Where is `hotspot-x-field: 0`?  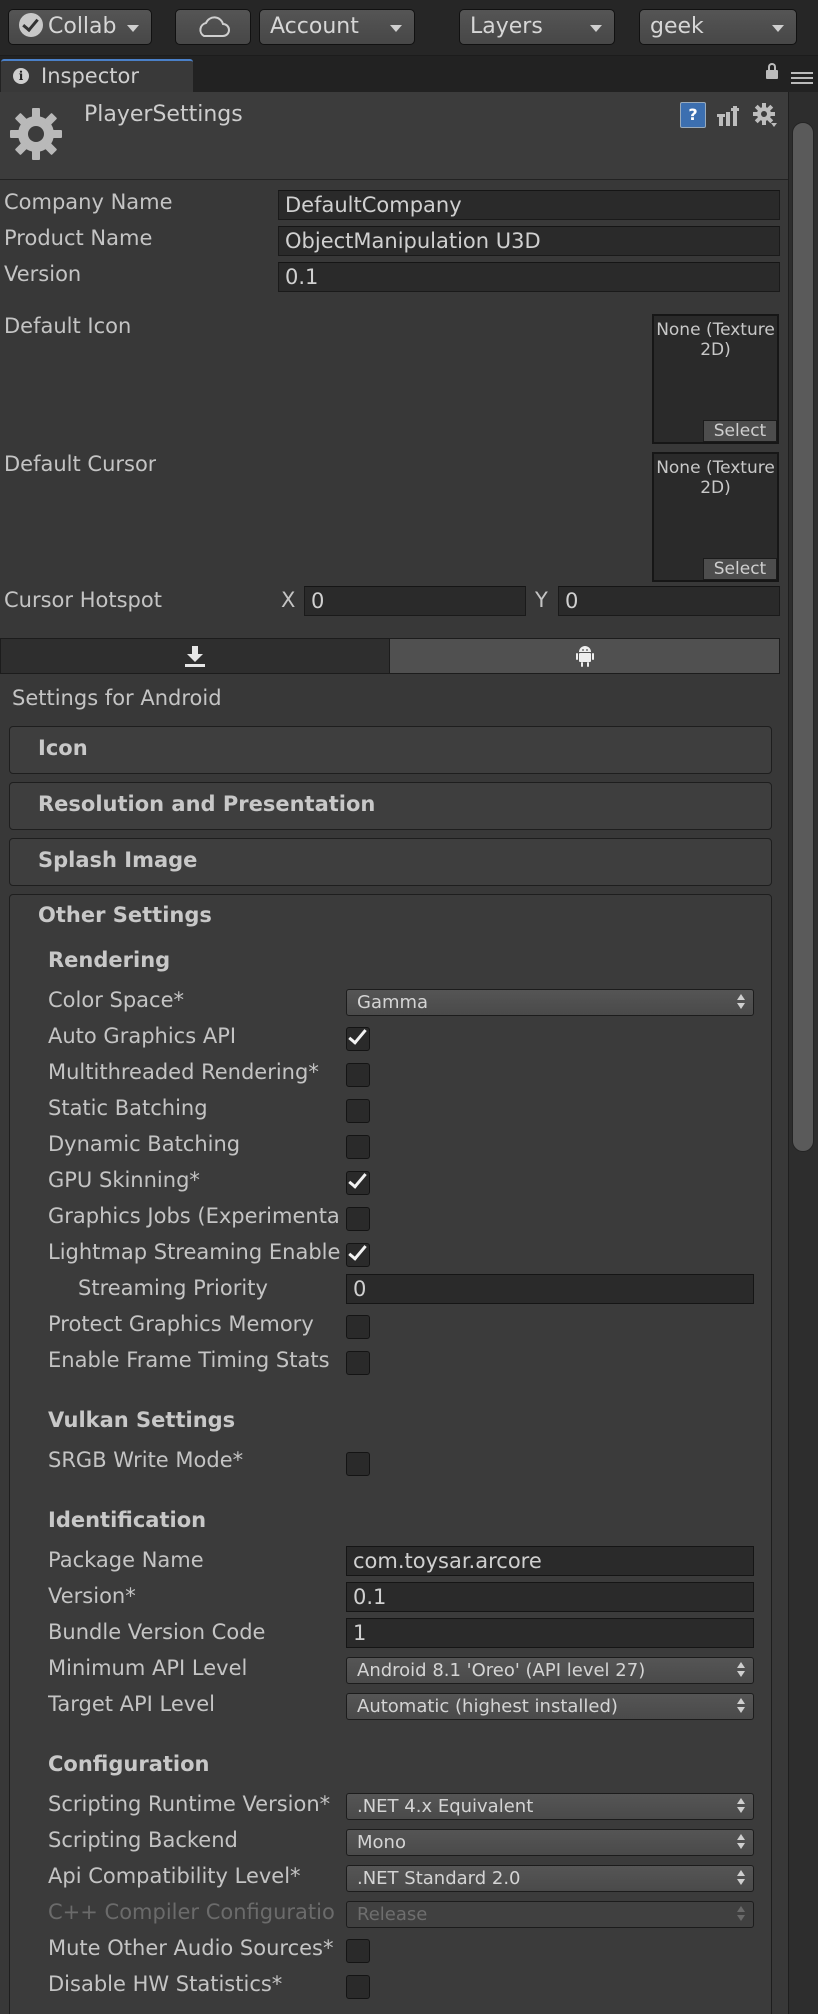
hotspot-x-field: 0 is located at coordinates (415, 601).